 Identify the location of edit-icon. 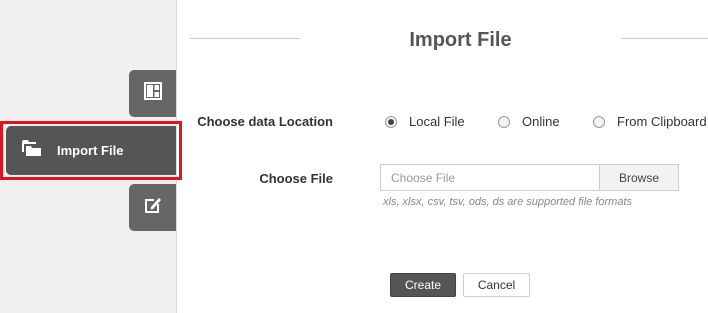
(153, 207).